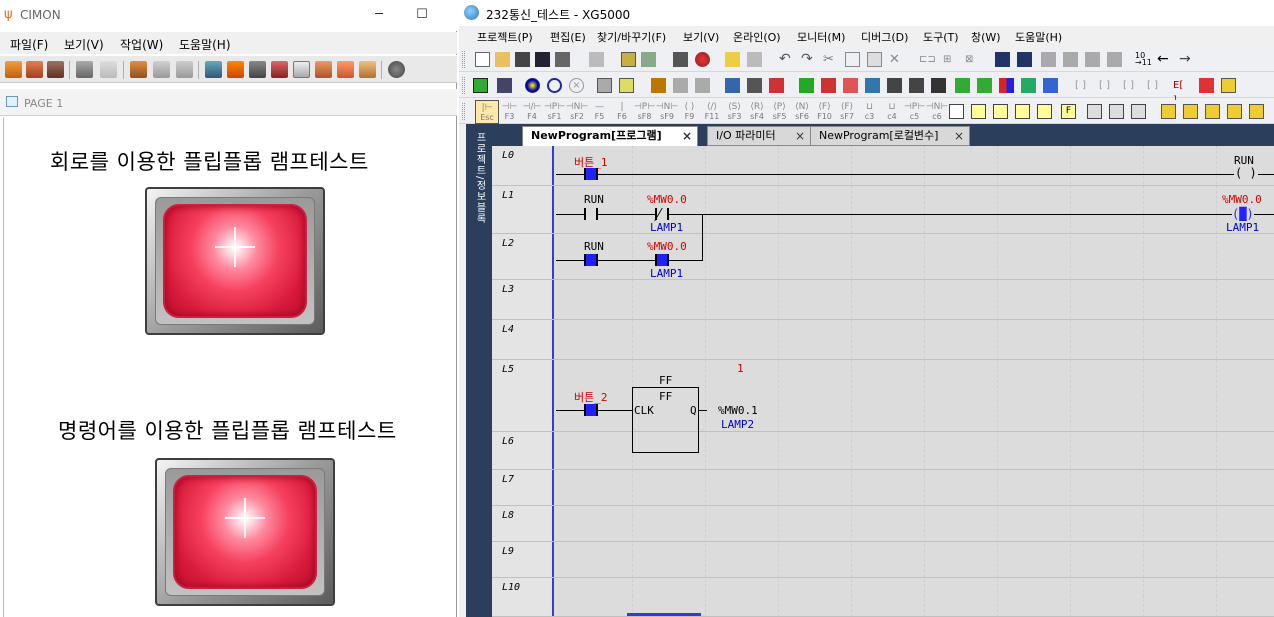 The width and height of the screenshot is (1274, 617). What do you see at coordinates (1164, 59) in the screenshot?
I see `back-arrow-icon: ←` at bounding box center [1164, 59].